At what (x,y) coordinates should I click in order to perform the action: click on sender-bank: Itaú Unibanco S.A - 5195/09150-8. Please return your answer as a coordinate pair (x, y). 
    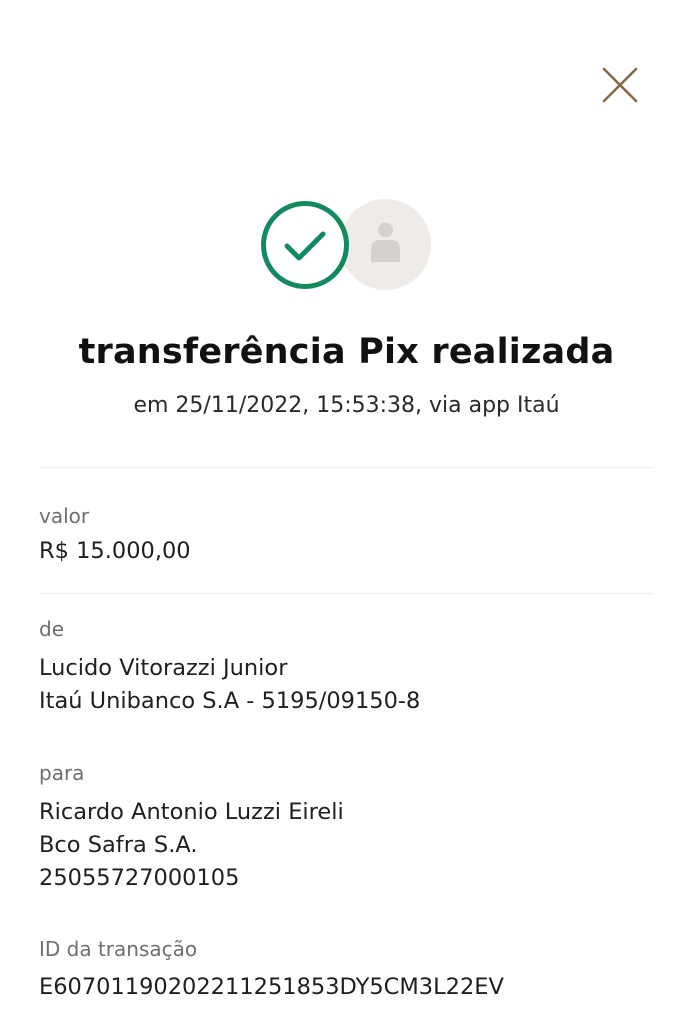
    Looking at the image, I should click on (230, 701).